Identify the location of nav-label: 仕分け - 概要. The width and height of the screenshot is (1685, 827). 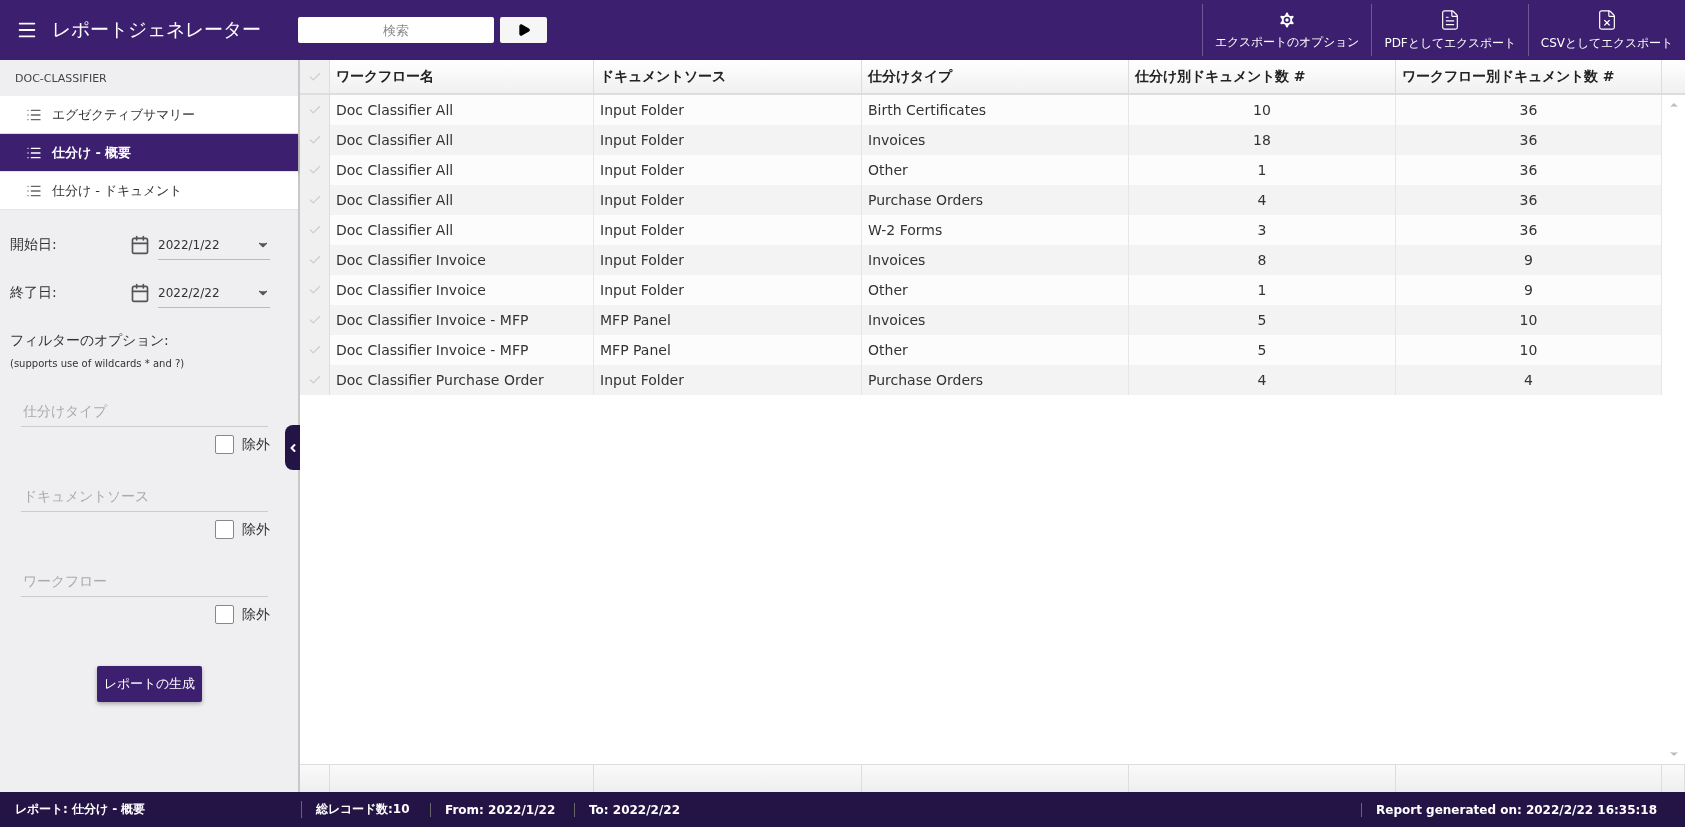
(92, 152).